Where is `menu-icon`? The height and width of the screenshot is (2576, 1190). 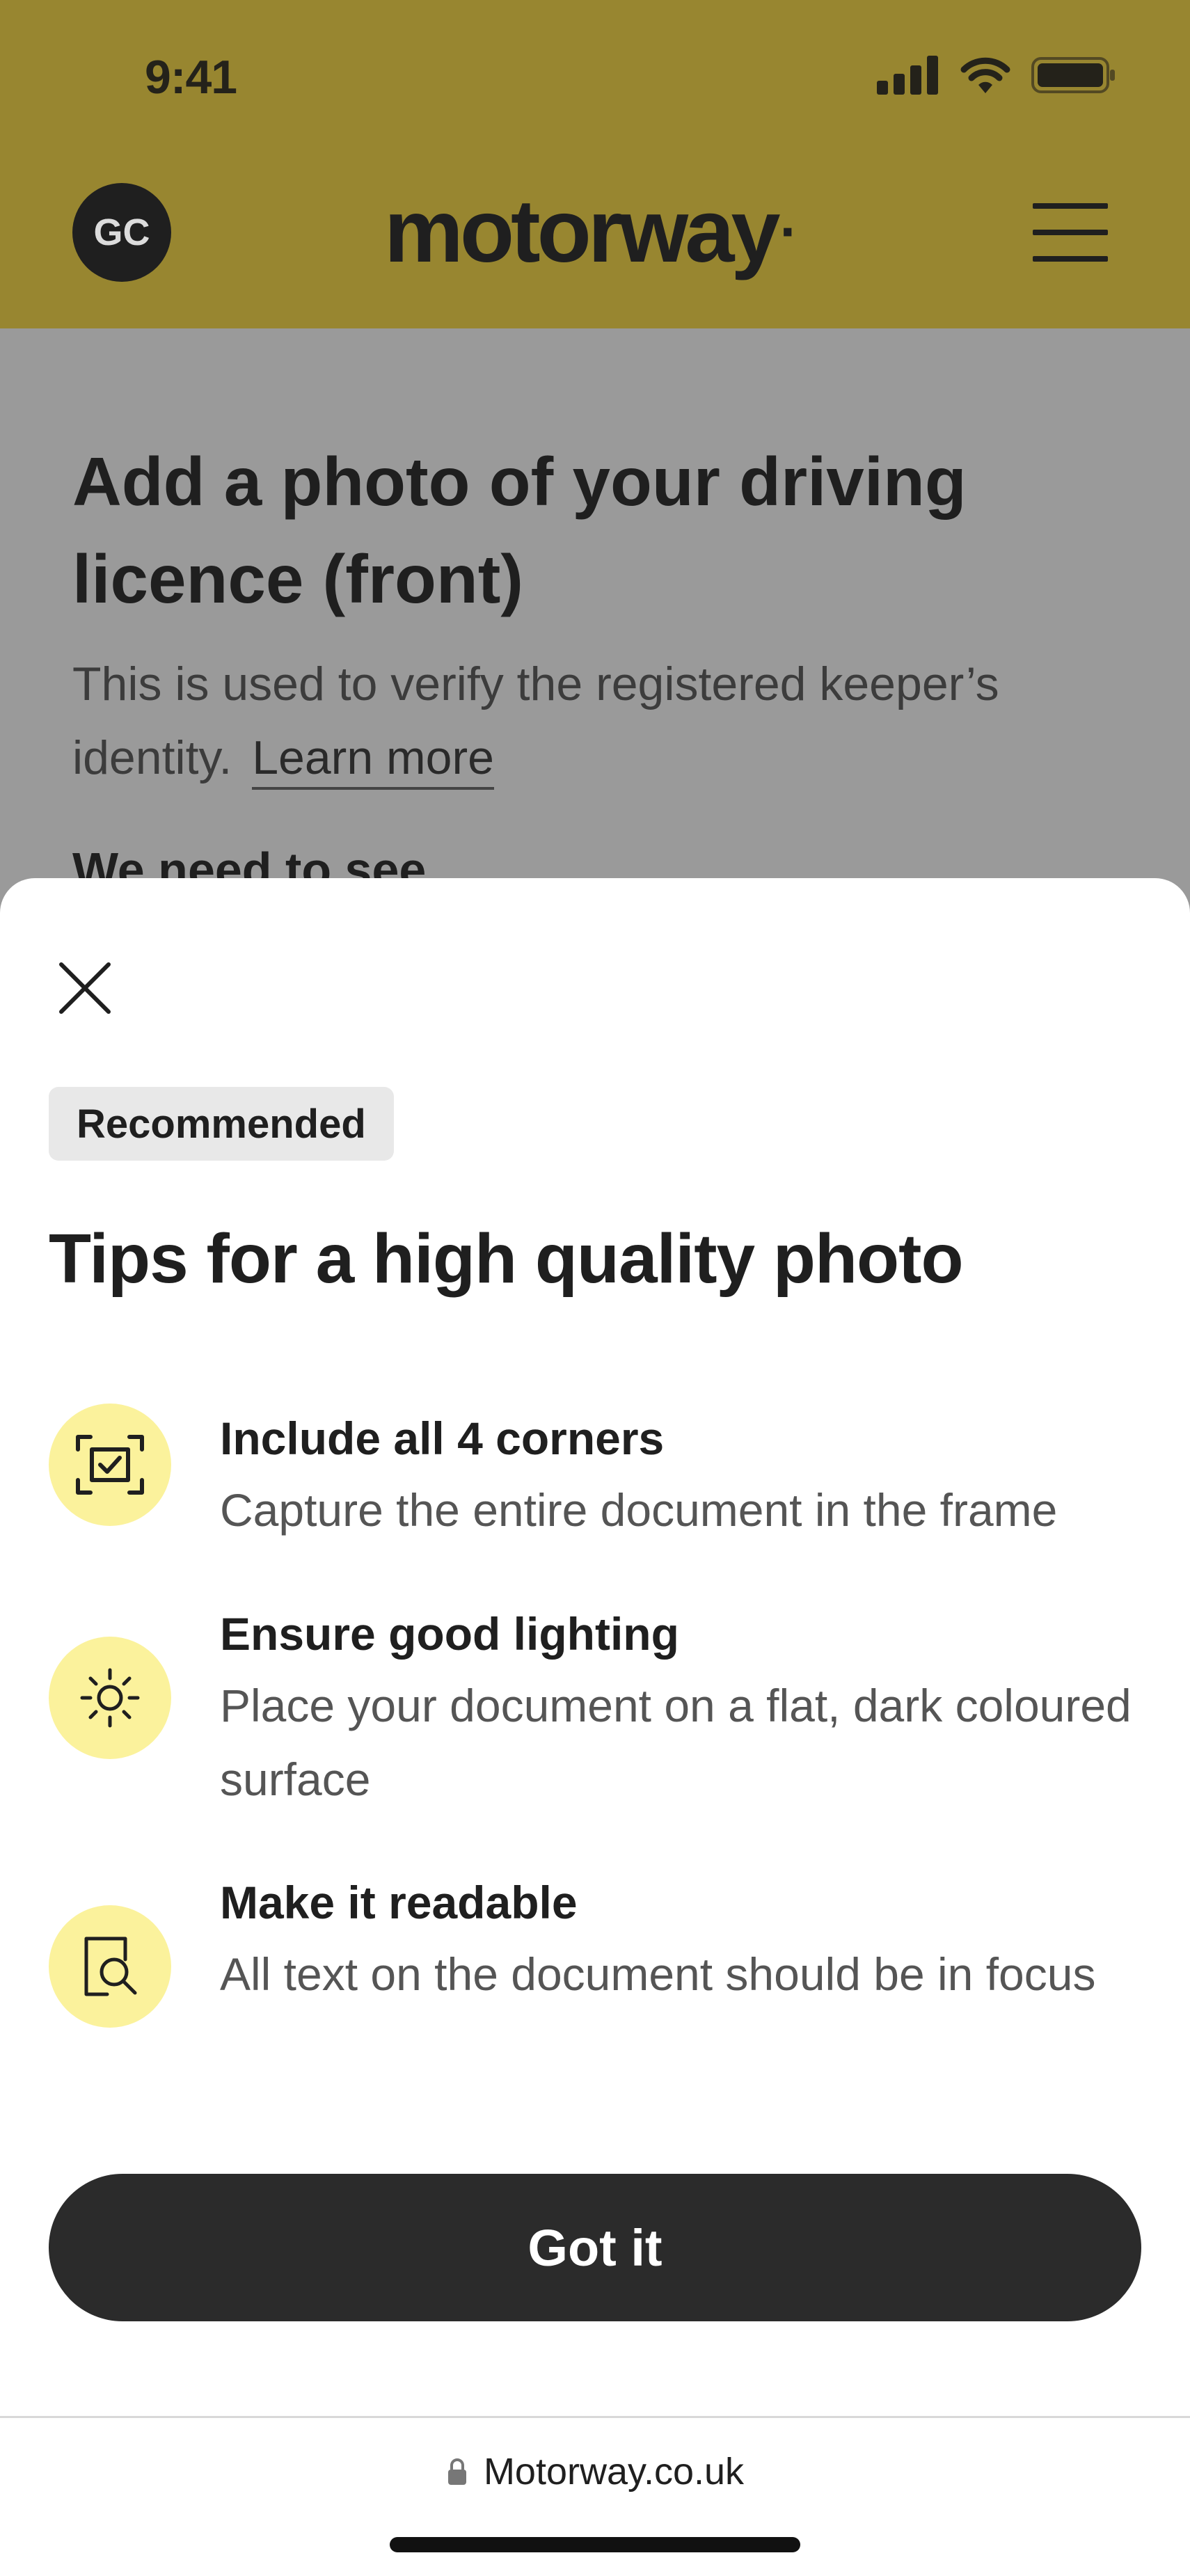 menu-icon is located at coordinates (1070, 232).